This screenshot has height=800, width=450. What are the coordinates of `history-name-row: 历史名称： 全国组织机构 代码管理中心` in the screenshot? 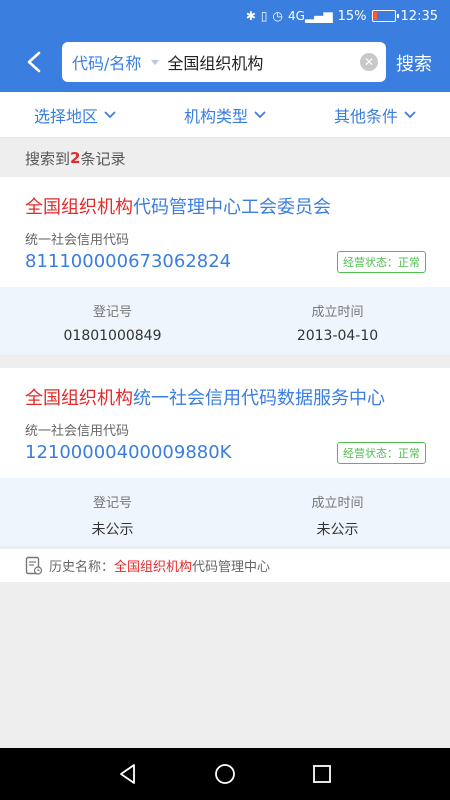 It's located at (225, 565).